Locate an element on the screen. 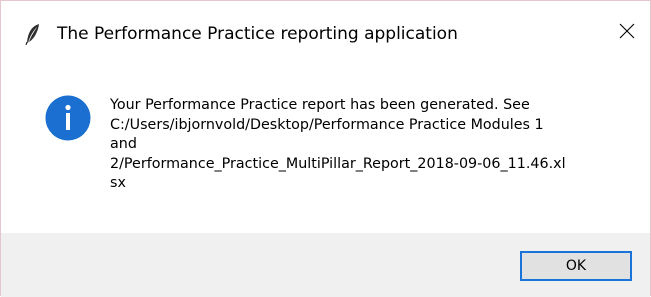 Image resolution: width=651 pixels, height=297 pixels. ok-button: OK is located at coordinates (576, 266).